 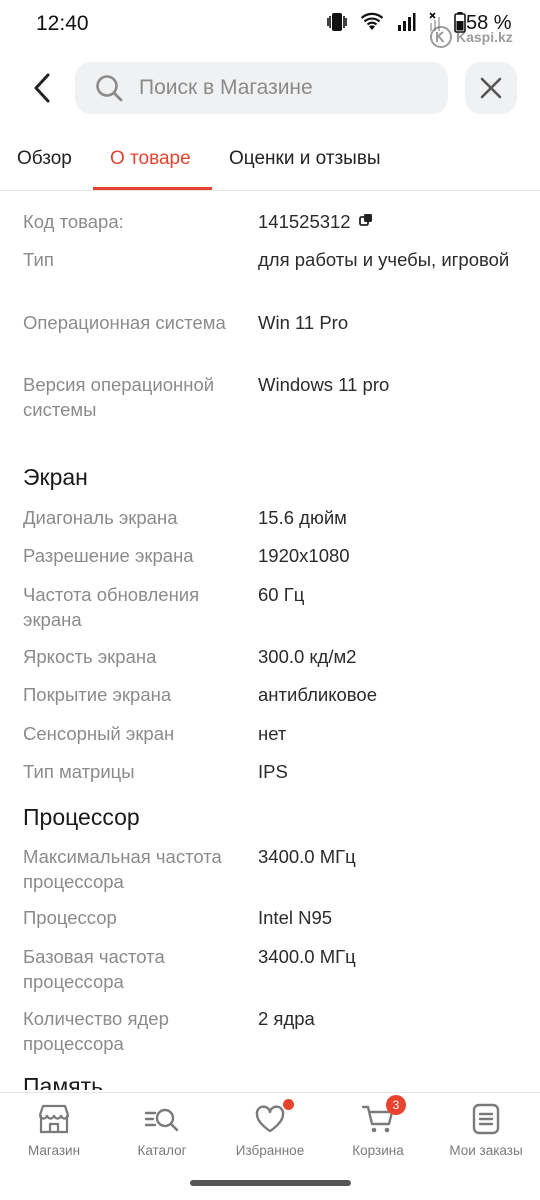 What do you see at coordinates (54, 1150) in the screenshot?
I see `nav-label: Магазин` at bounding box center [54, 1150].